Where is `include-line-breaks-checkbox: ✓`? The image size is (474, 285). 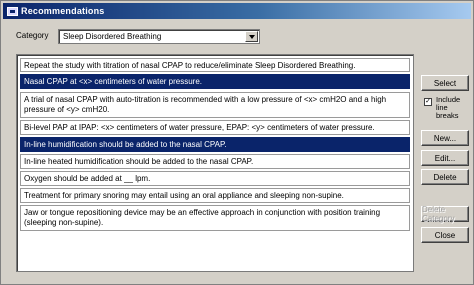
include-line-breaks-checkbox: ✓ is located at coordinates (428, 102).